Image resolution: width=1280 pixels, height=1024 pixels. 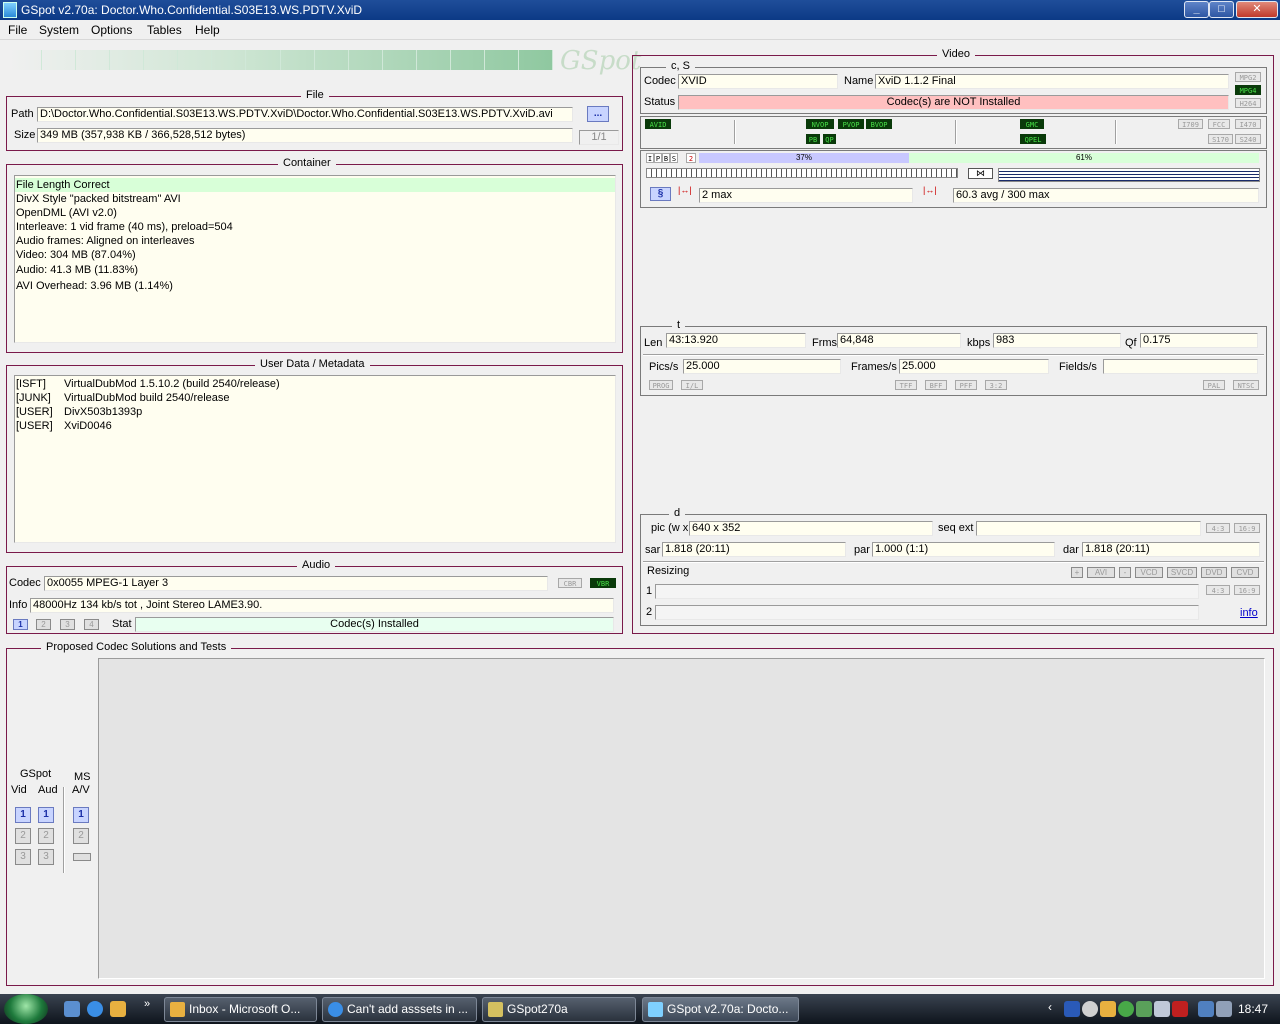 What do you see at coordinates (1050, 1007) in the screenshot?
I see `tray-expand-icon: ‹` at bounding box center [1050, 1007].